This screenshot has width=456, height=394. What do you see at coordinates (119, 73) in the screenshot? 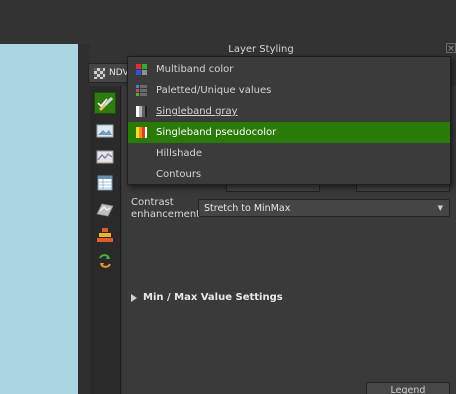
I see `layer-selector-label: NDV` at bounding box center [119, 73].